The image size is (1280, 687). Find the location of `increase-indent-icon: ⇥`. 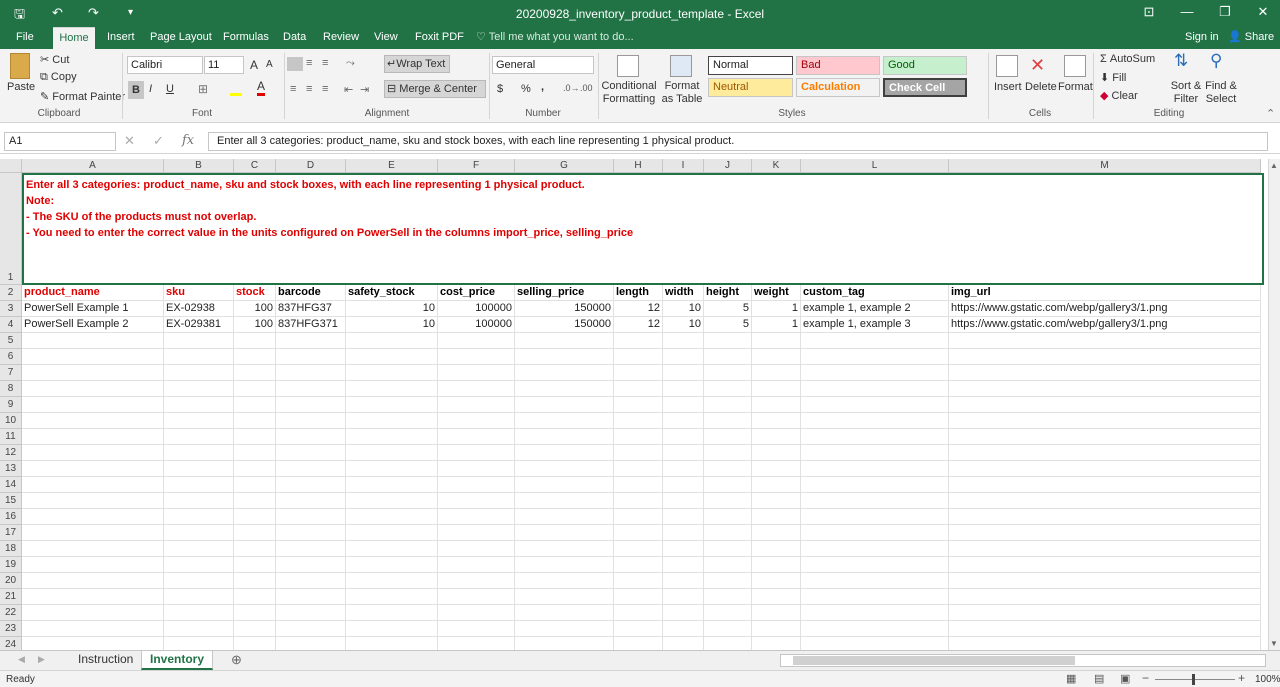

increase-indent-icon: ⇥ is located at coordinates (364, 89).